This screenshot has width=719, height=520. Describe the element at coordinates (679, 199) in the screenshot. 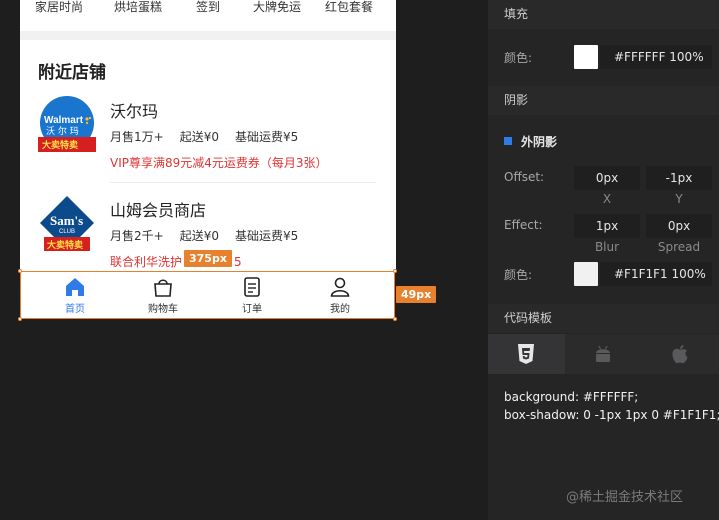

I see `offset-y-label: Y` at that location.